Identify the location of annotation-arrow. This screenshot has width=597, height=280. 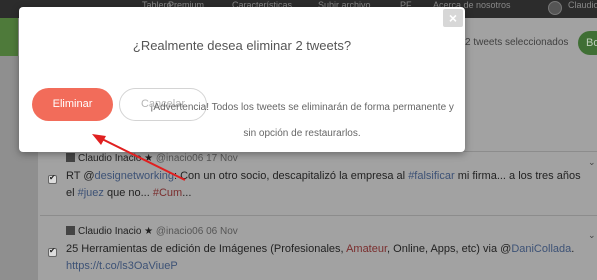
(139, 157).